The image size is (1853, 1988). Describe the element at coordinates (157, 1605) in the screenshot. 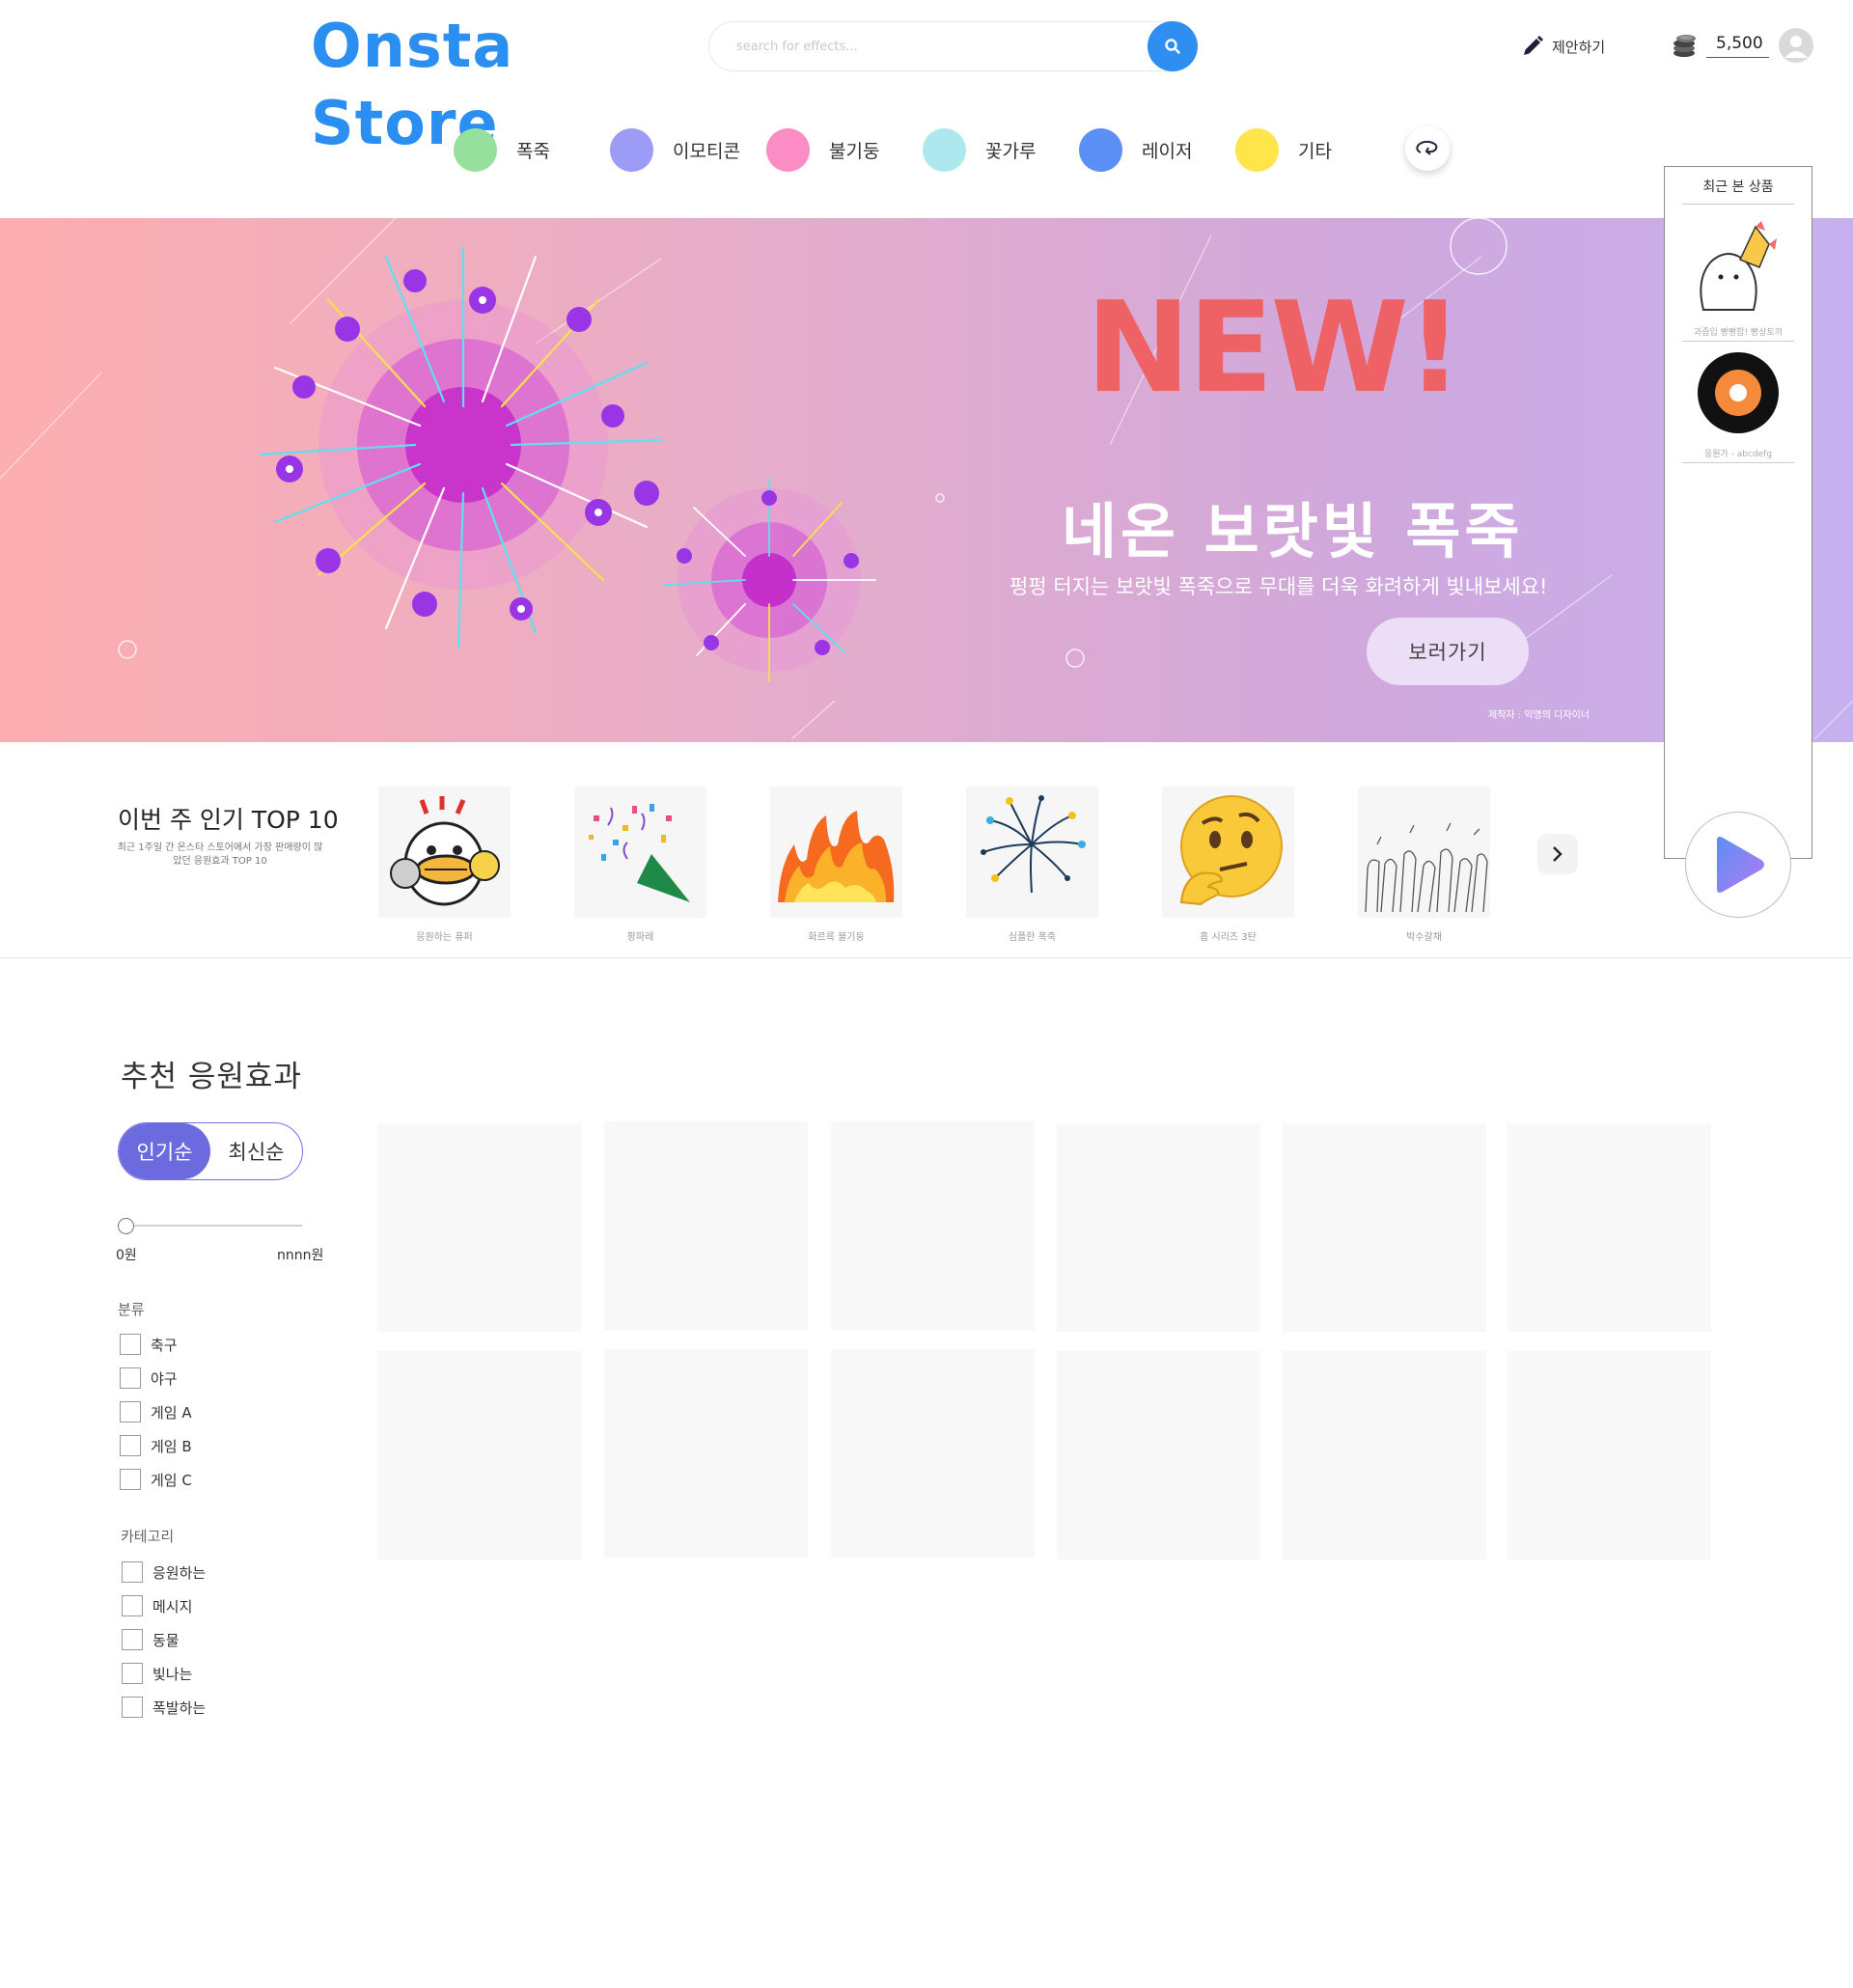

I see `filter-option: 메시지` at that location.